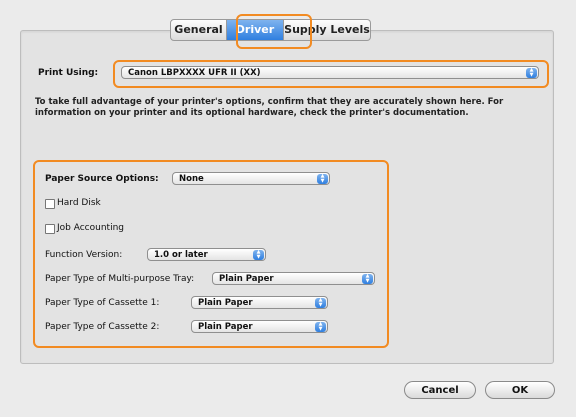  I want to click on function-version-select: 1.0 or later ▲ ▼, so click(206, 254).